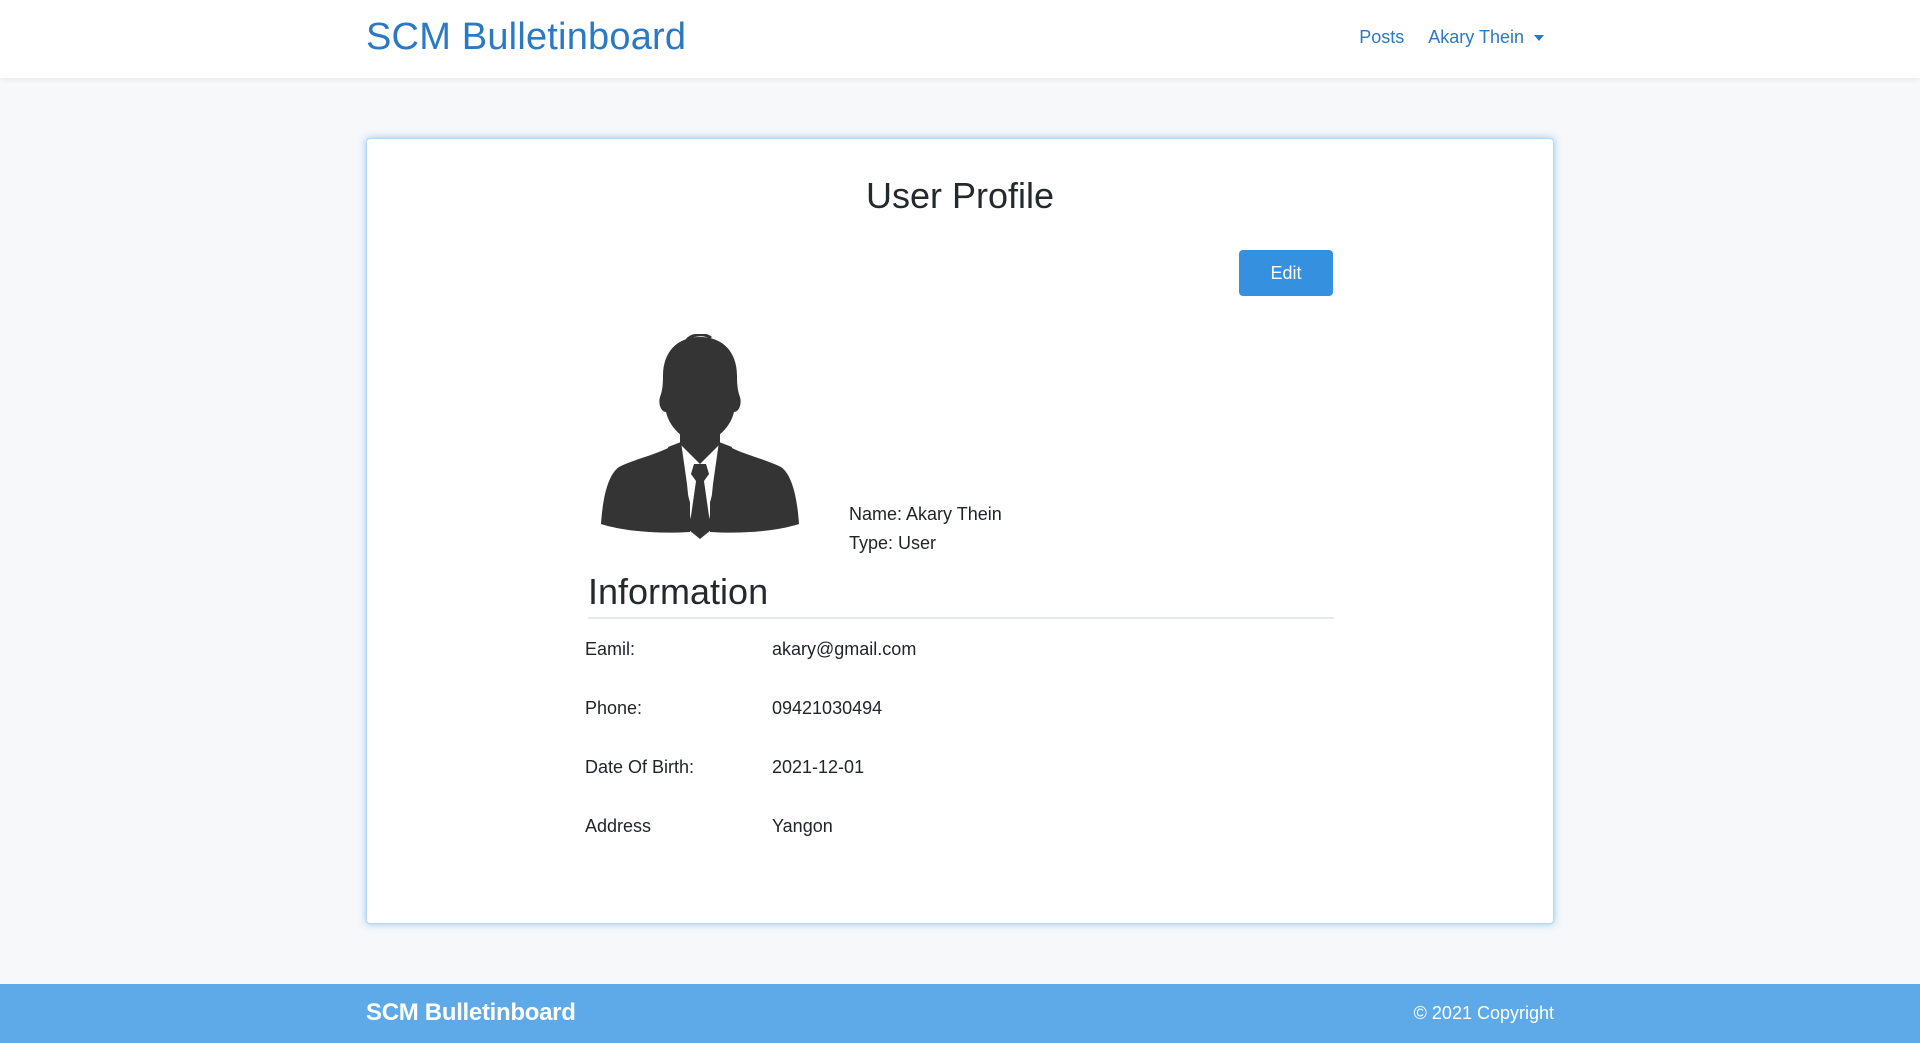 The width and height of the screenshot is (1920, 1043). Describe the element at coordinates (618, 826) in the screenshot. I see `info-label: Address` at that location.